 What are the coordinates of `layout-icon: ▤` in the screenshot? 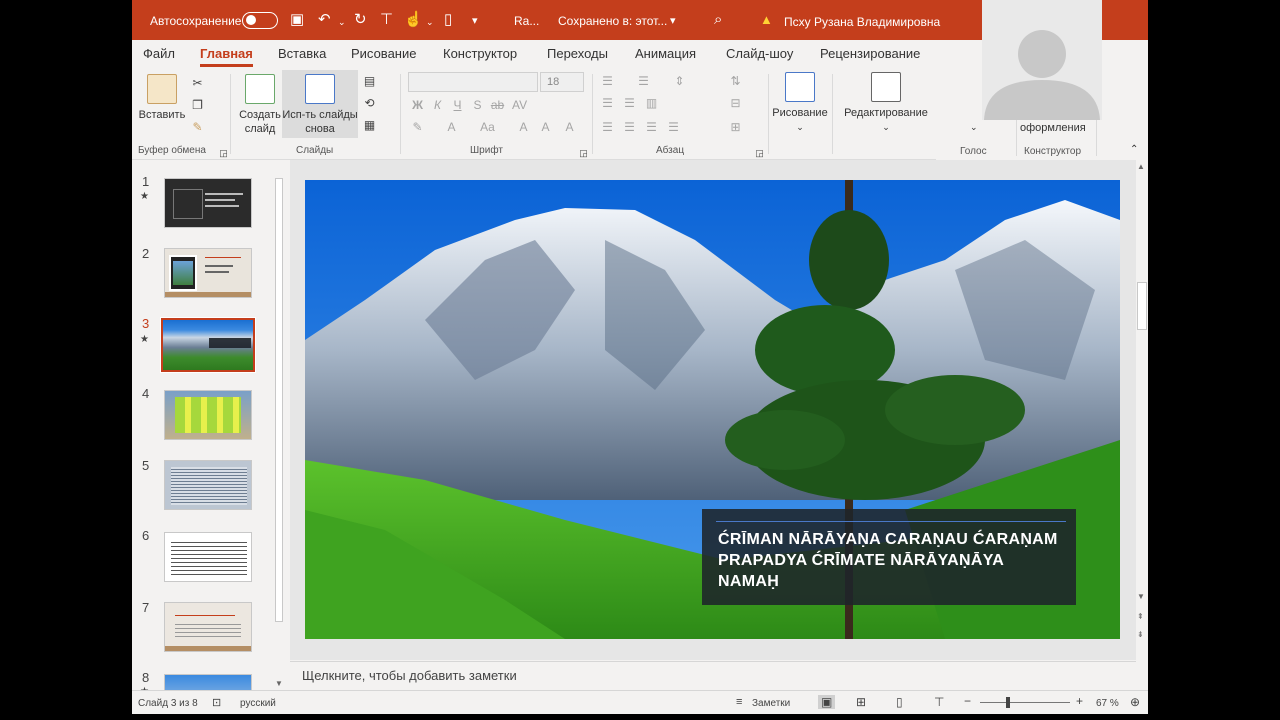 It's located at (369, 81).